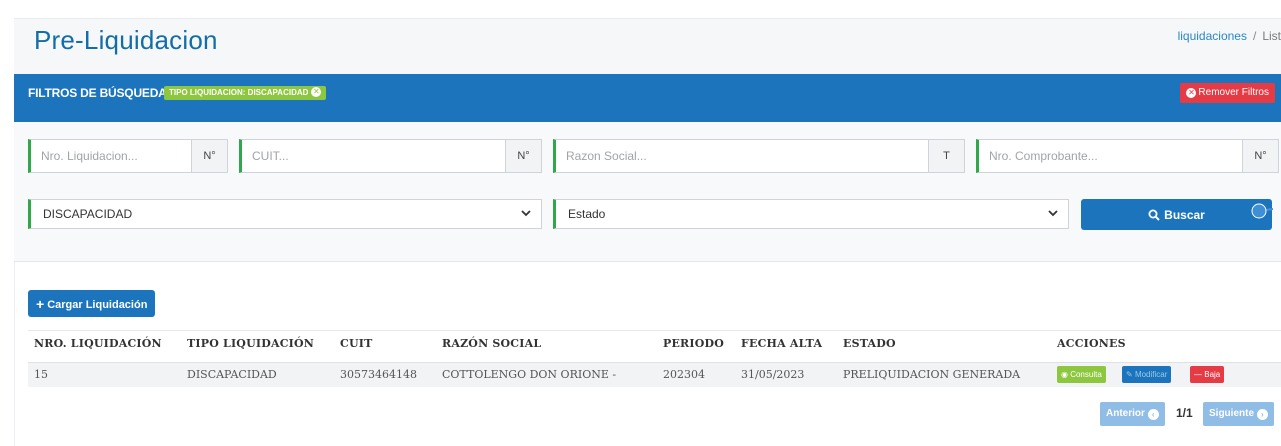  I want to click on estado-select: Estado, so click(811, 214).